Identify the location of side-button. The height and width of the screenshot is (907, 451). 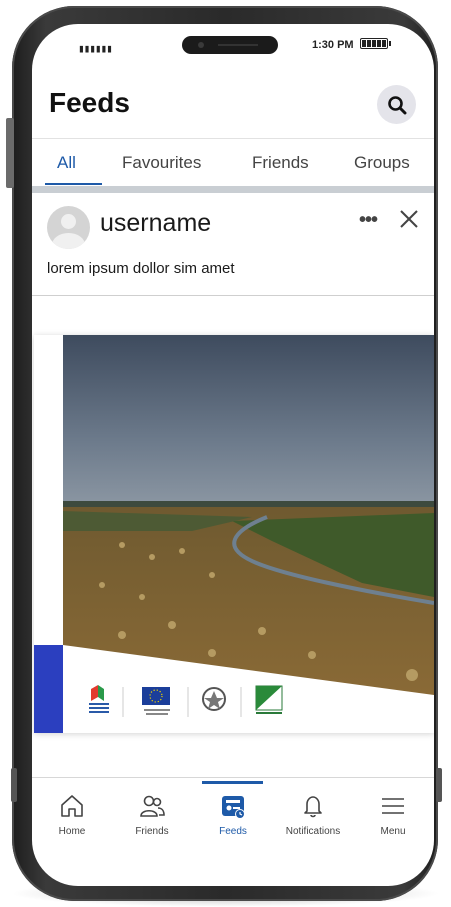
(10, 153).